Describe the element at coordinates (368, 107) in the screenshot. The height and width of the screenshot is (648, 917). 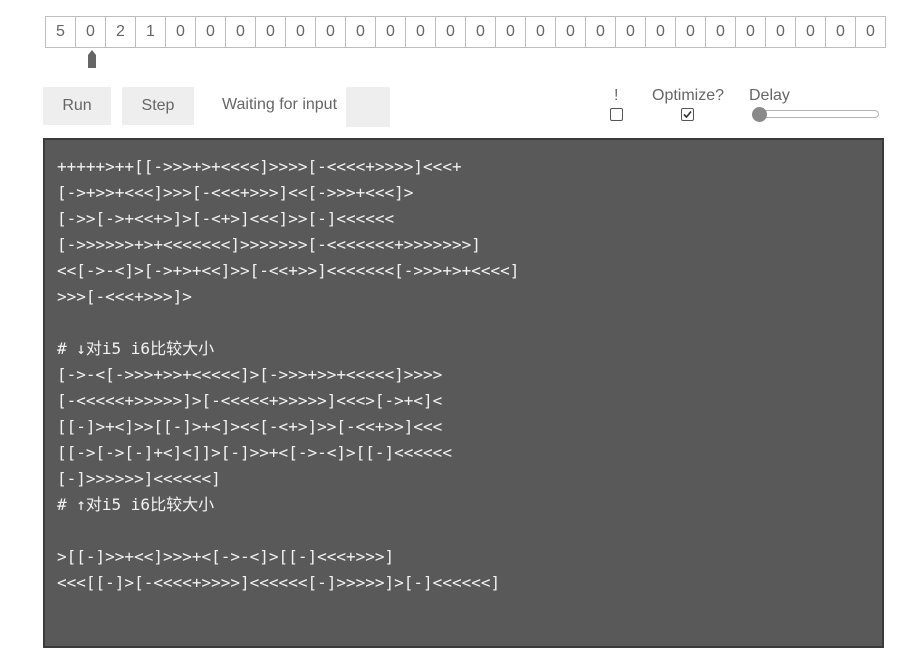
I see `input-field` at that location.